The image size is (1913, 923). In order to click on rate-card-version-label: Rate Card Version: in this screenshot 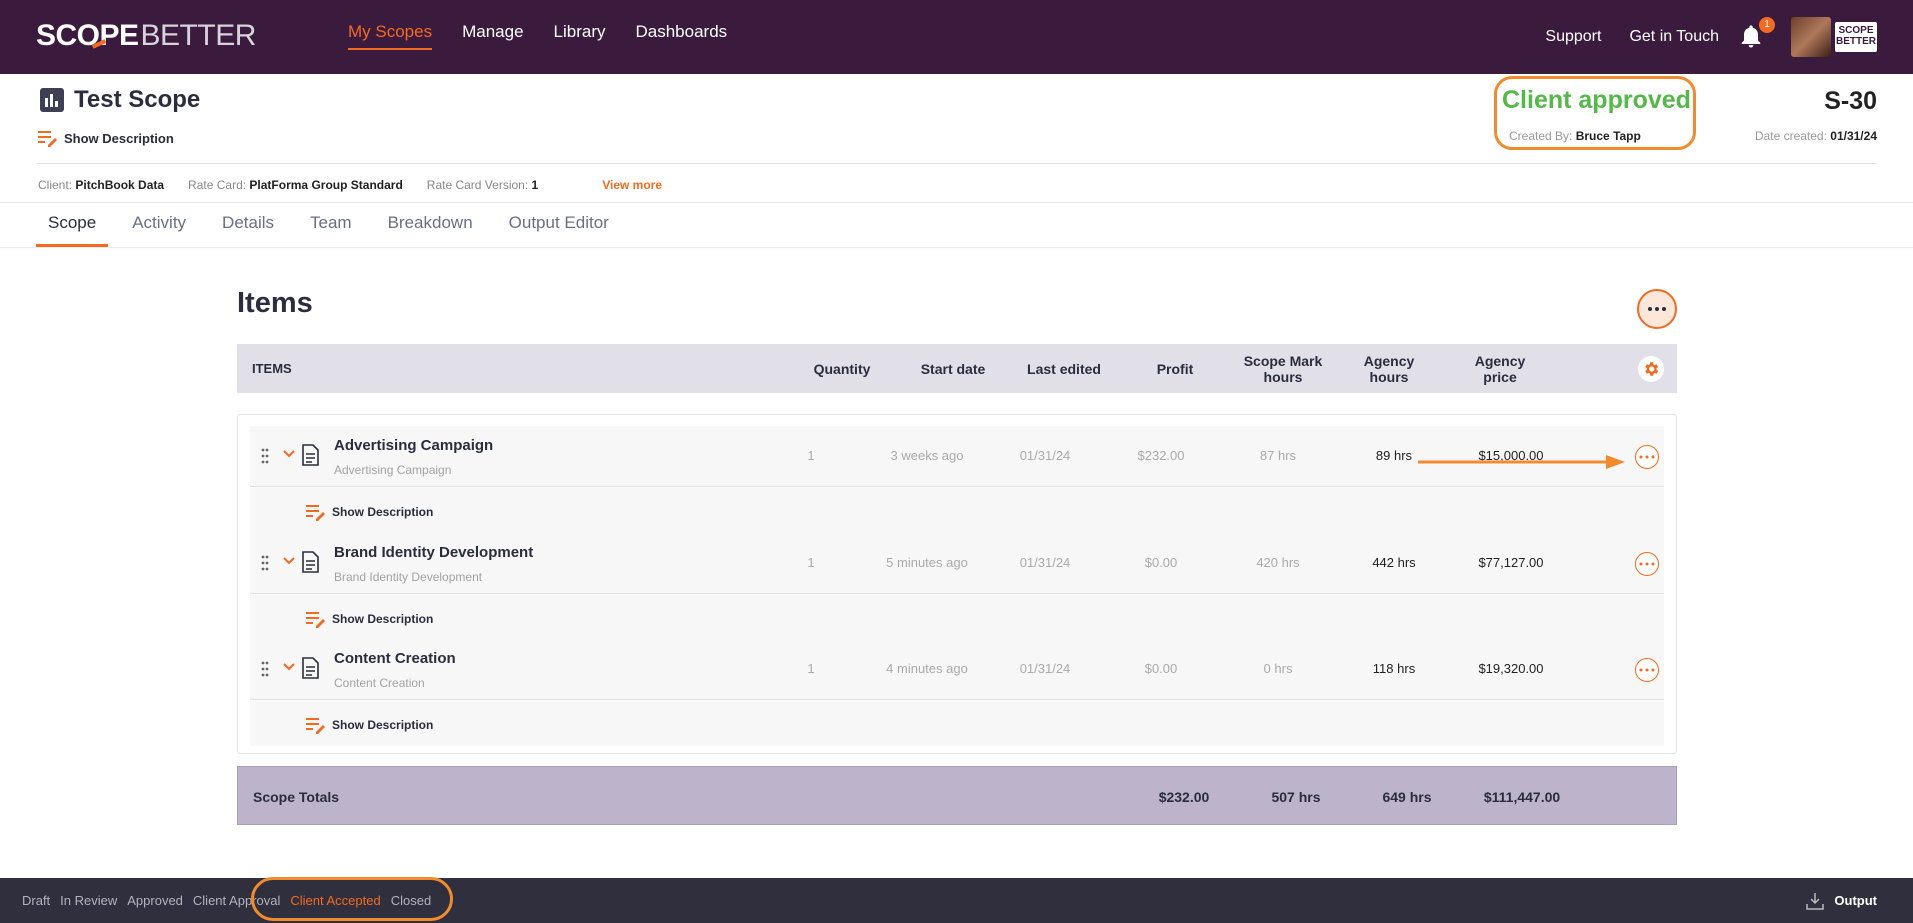, I will do `click(477, 185)`.